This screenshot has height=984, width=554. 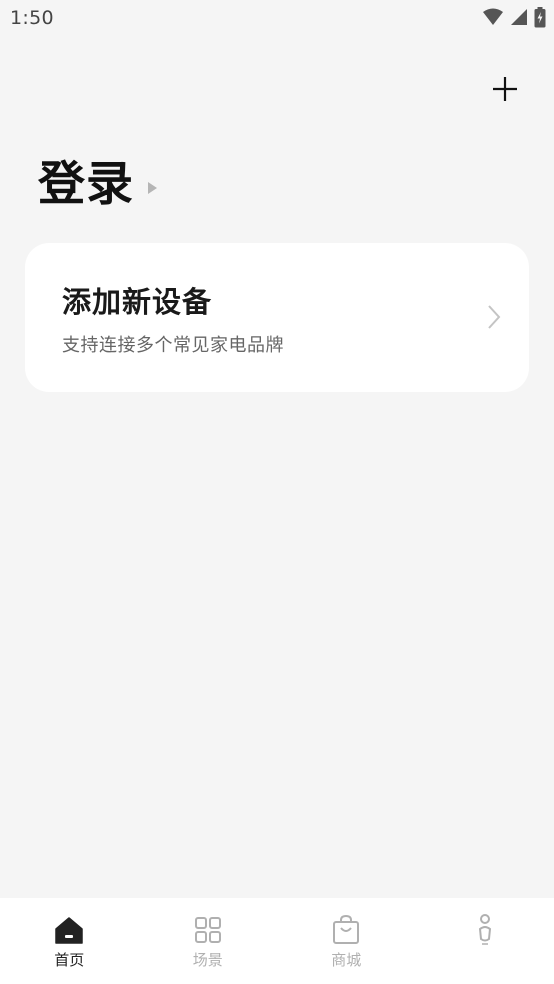 What do you see at coordinates (493, 19) in the screenshot?
I see `wifi-icon` at bounding box center [493, 19].